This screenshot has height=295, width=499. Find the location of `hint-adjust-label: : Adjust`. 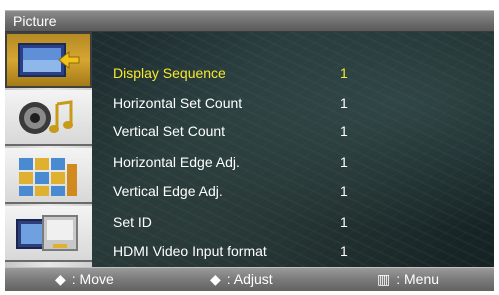

hint-adjust-label: : Adjust is located at coordinates (249, 279).